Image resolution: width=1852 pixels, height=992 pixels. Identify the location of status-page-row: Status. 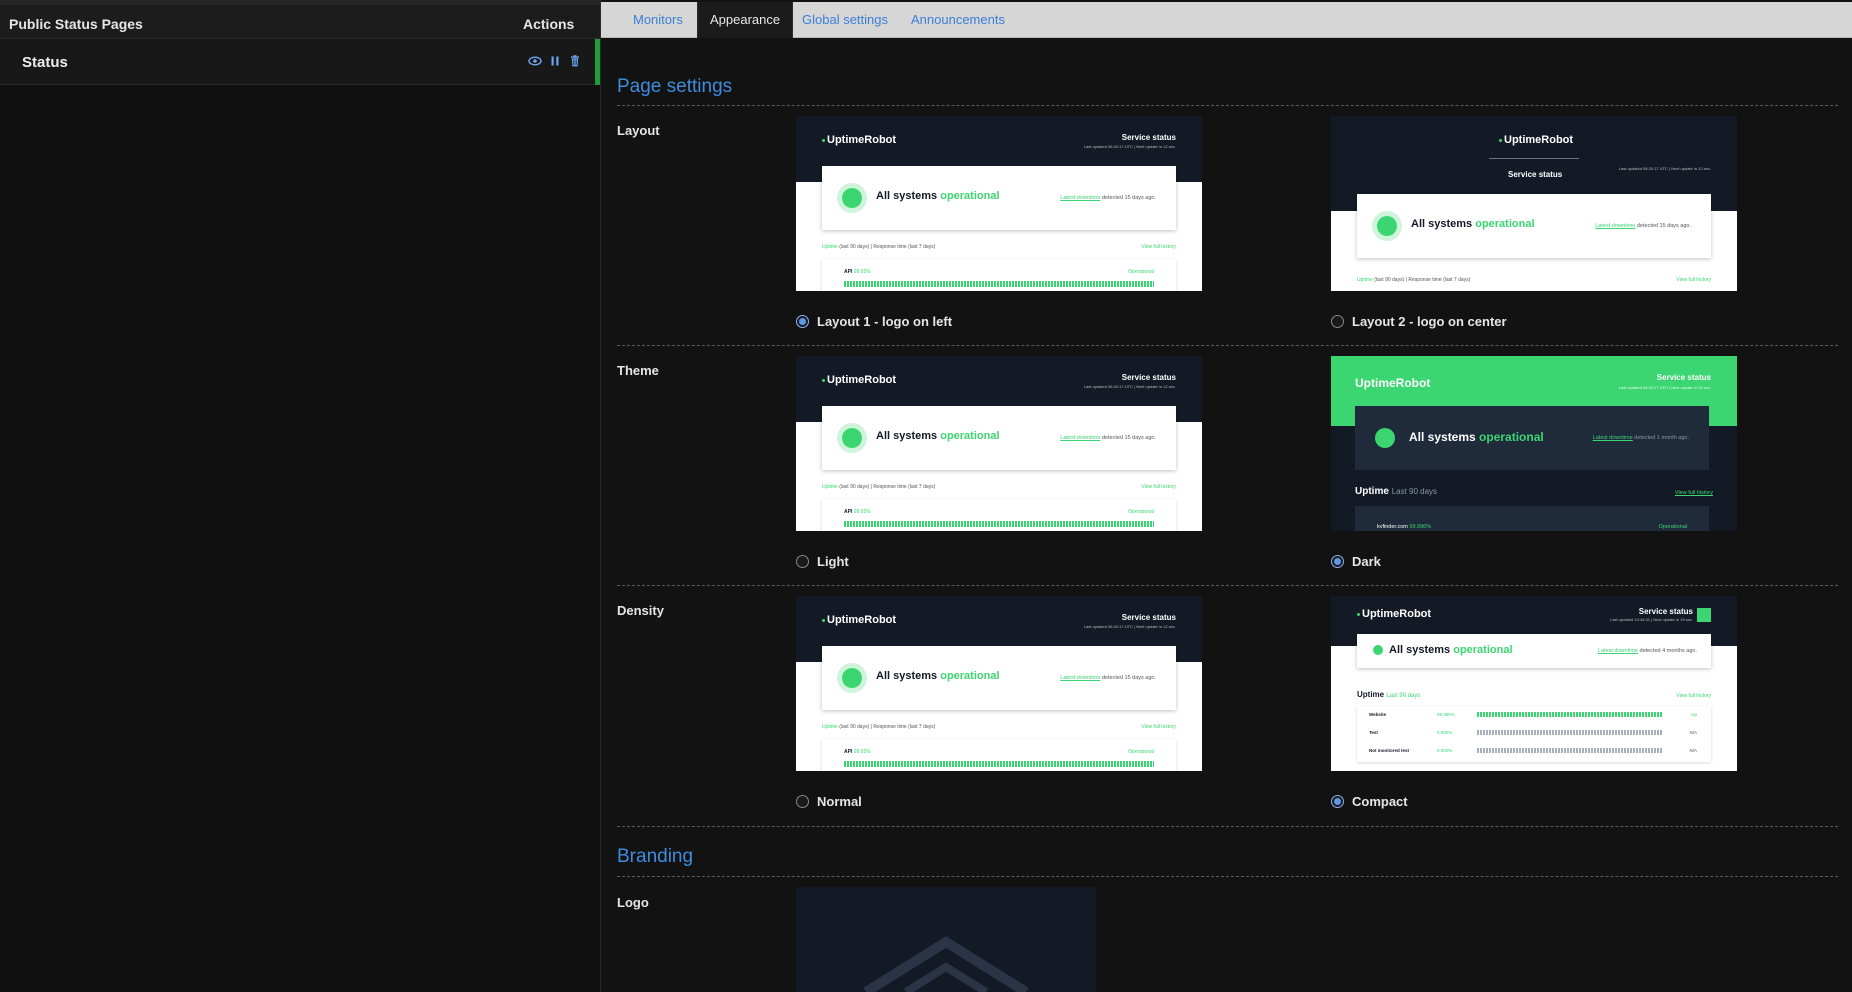
(300, 62).